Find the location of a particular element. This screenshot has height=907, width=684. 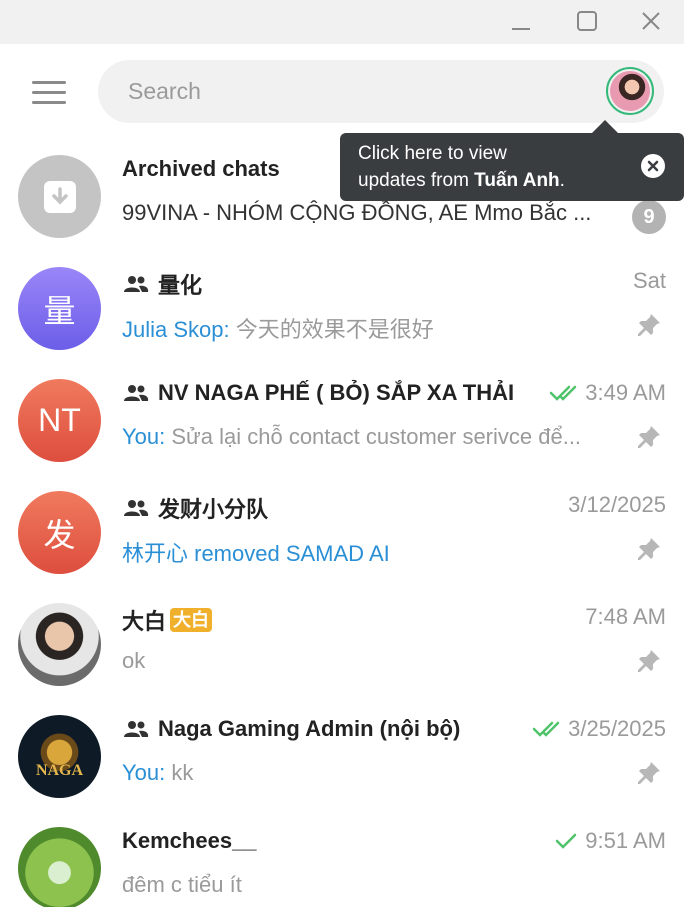

chat-title: 发财小分队 is located at coordinates (195, 508).